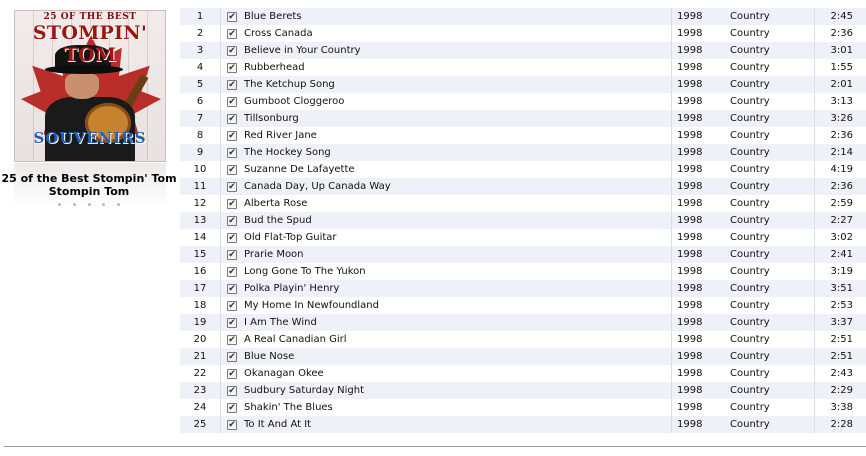  I want to click on track-row: 14 ✔ Old Flat-Top Guitar 1998 Country 3:02, so click(523, 237).